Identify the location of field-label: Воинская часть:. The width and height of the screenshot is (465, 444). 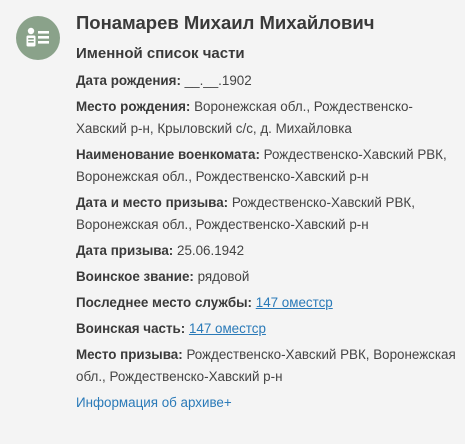
(131, 328).